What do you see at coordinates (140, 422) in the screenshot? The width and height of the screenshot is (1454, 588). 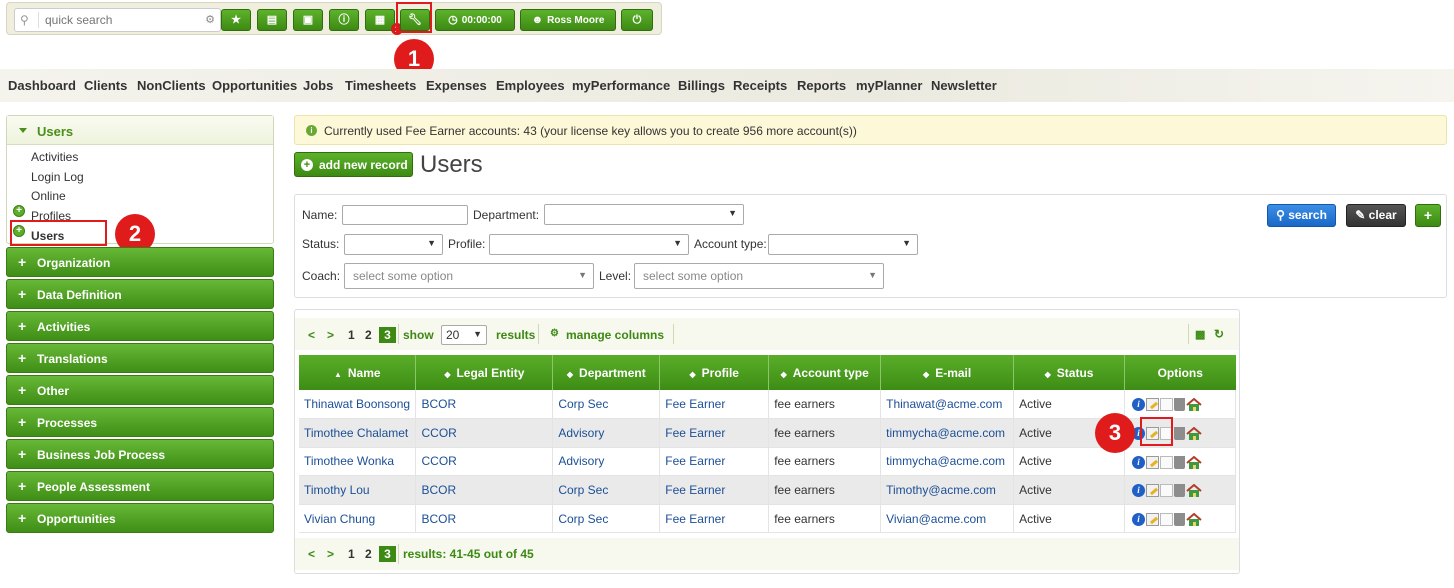 I see `sidebar-section-processes: + Processes` at bounding box center [140, 422].